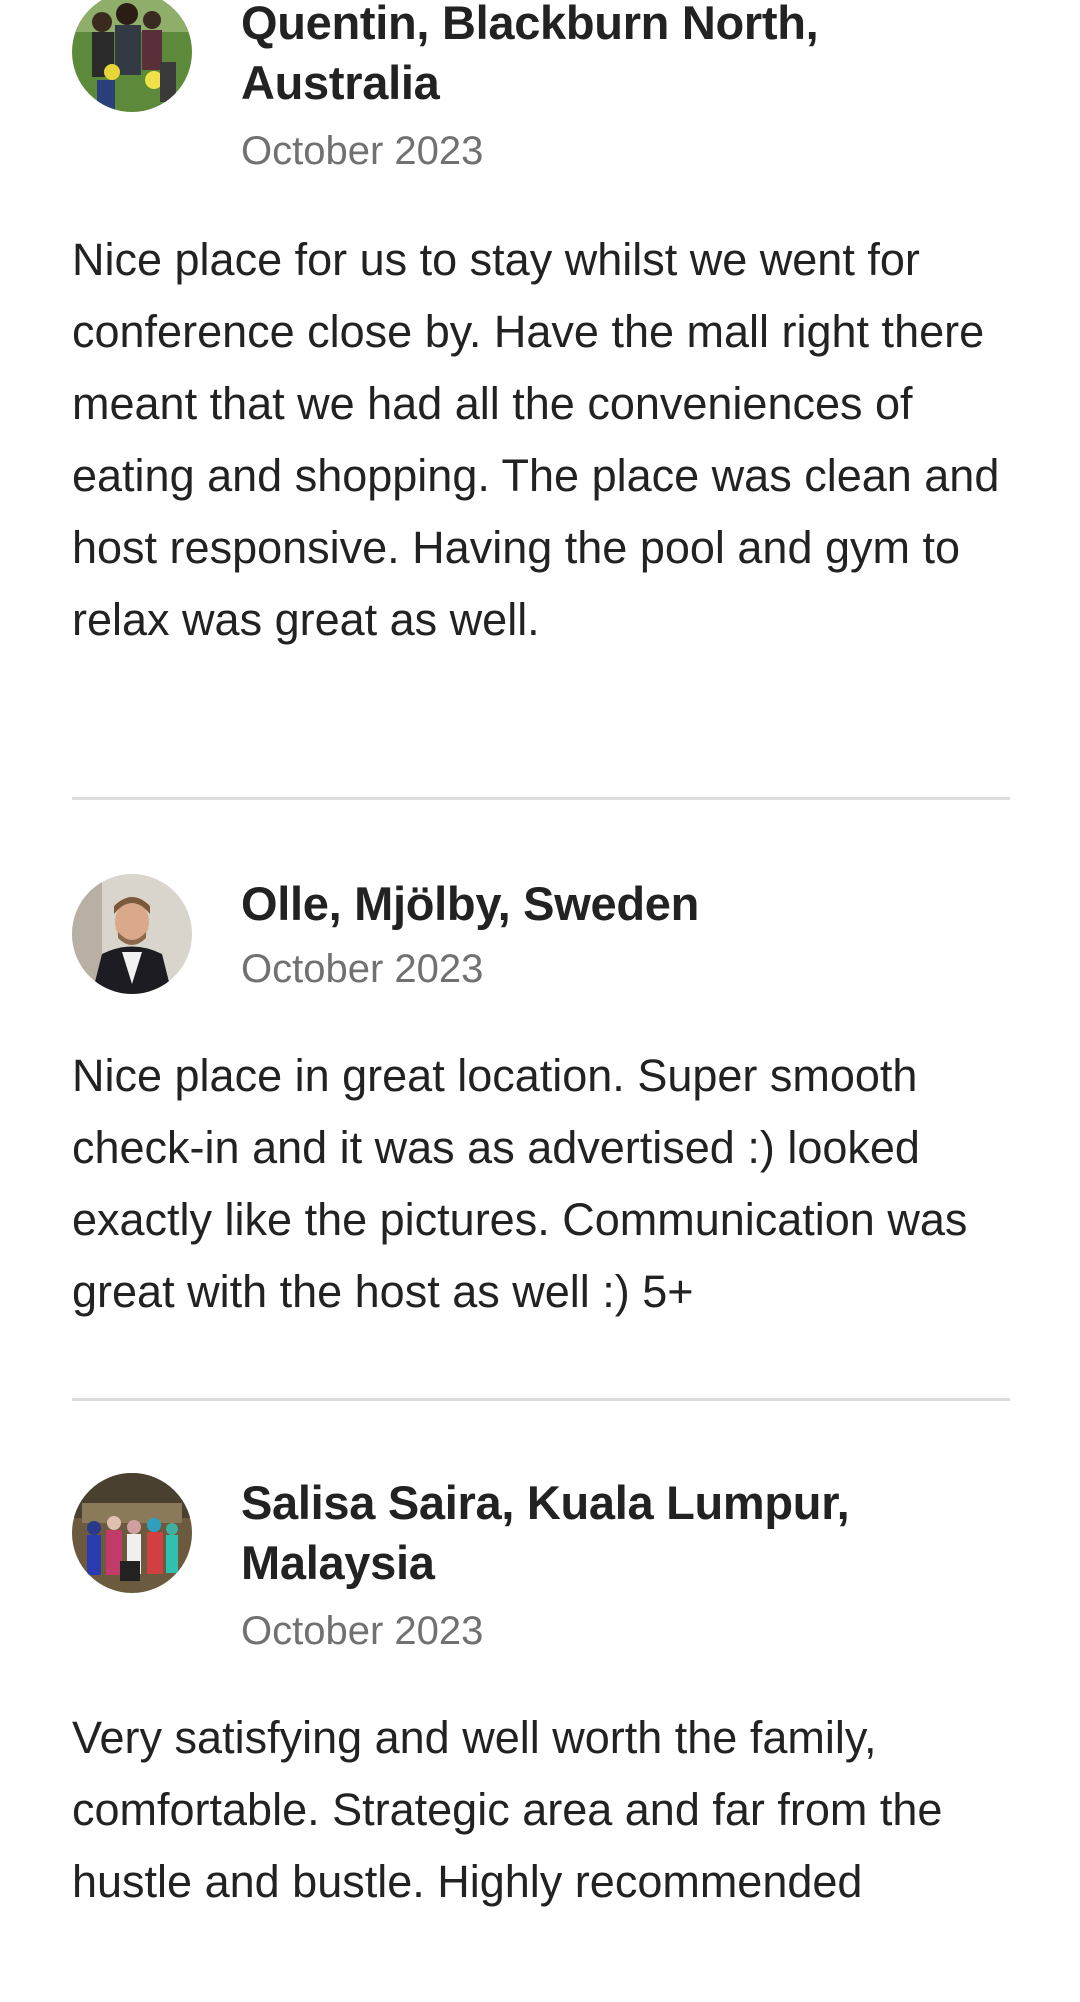  I want to click on reviewer-name: Quentin, Blackburn North, Australia, so click(530, 54).